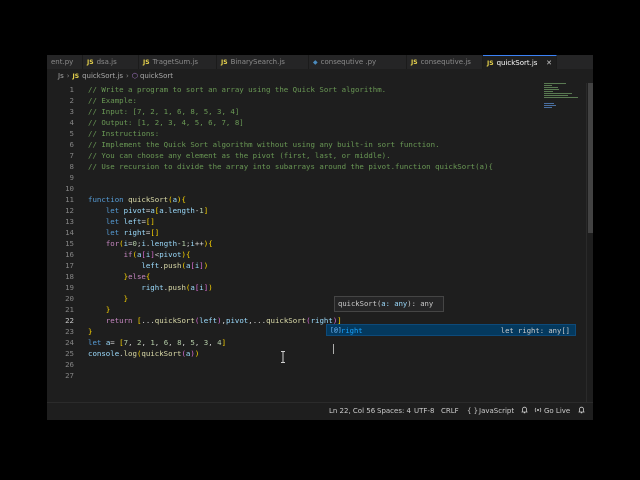 The height and width of the screenshot is (480, 640). Describe the element at coordinates (71, 111) in the screenshot. I see `line-number: 3` at that location.